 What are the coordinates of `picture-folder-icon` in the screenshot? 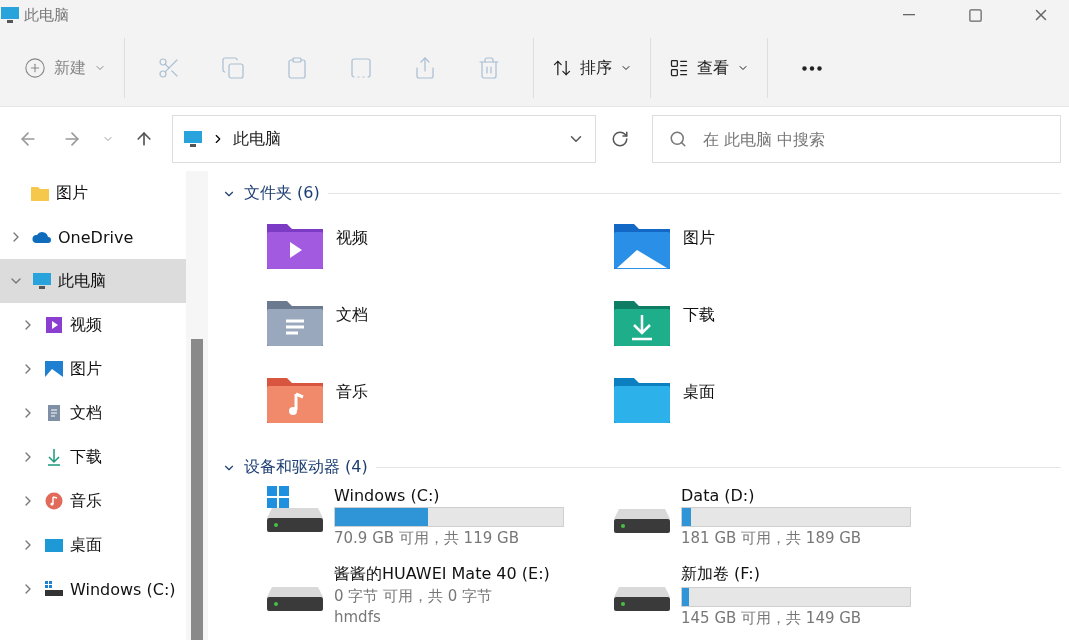 It's located at (642, 246).